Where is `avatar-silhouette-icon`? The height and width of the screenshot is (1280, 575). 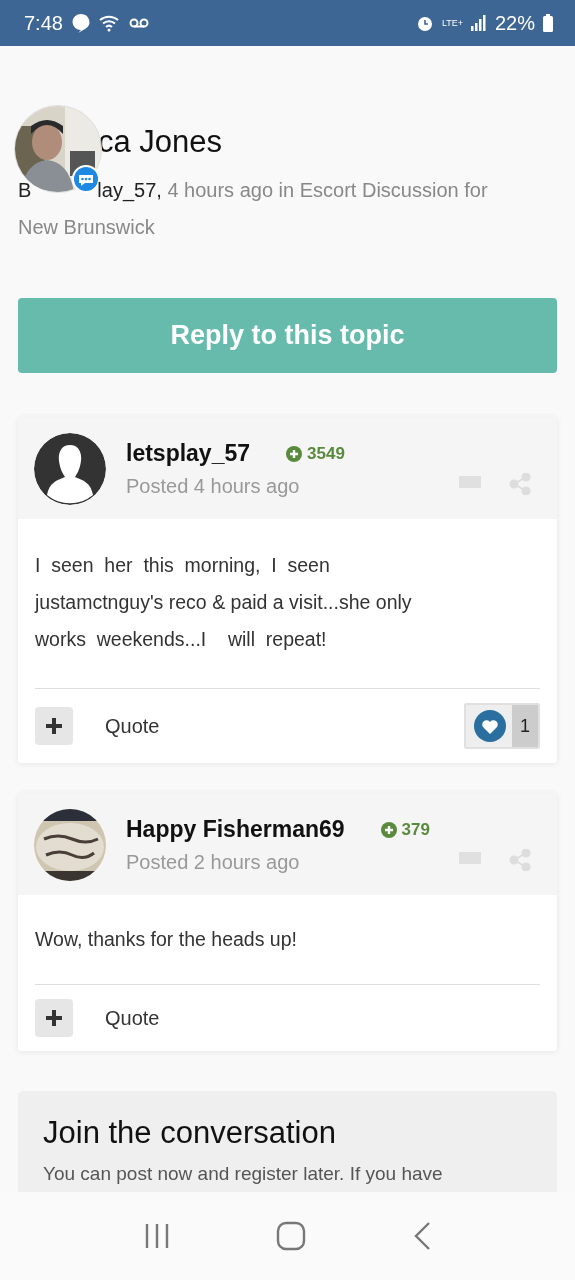
avatar-silhouette-icon is located at coordinates (70, 469).